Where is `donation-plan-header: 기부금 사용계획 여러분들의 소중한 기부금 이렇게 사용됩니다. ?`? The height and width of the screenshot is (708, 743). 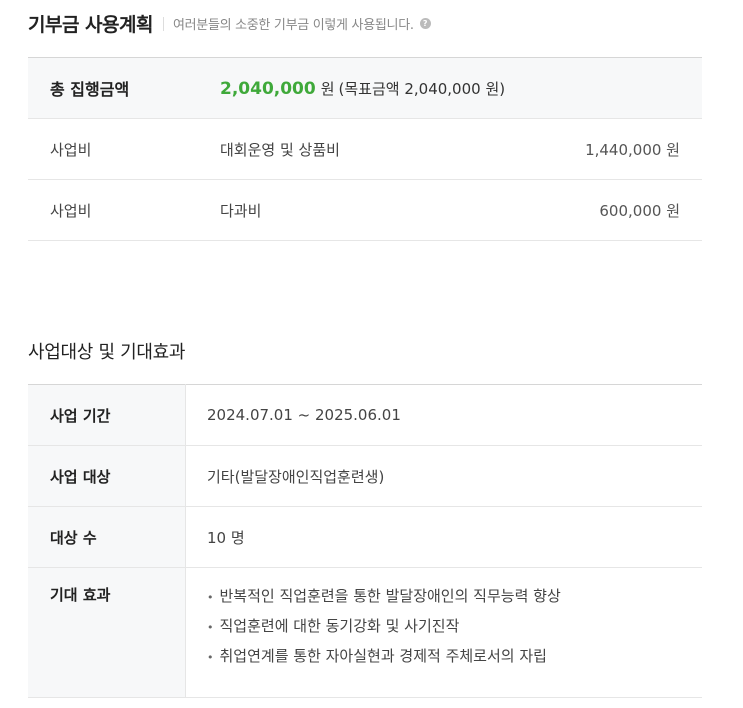
donation-plan-header: 기부금 사용계획 여러분들의 소중한 기부금 이렇게 사용됩니다. ? is located at coordinates (229, 23).